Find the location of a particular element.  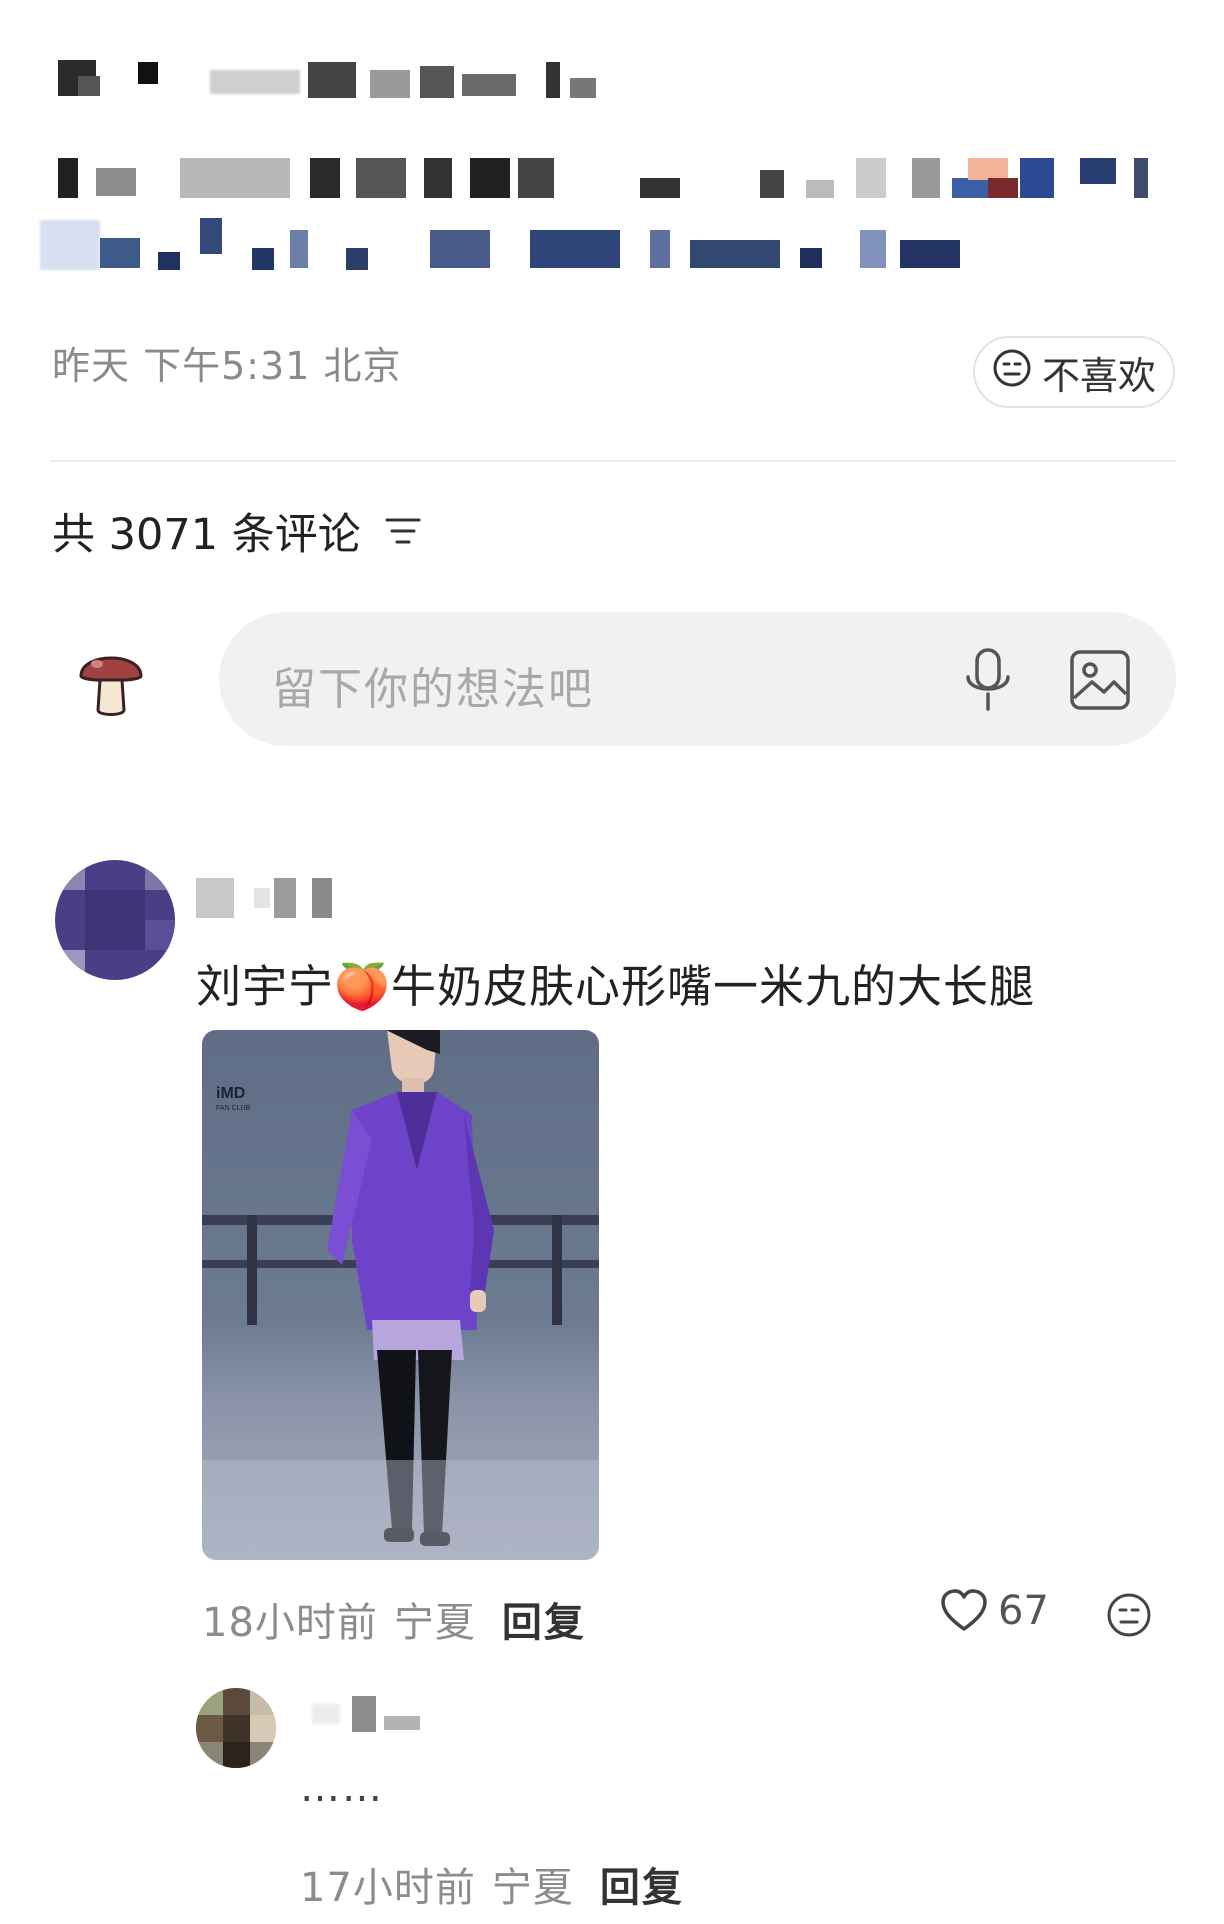

reply-meta-row: 17小时前 宁夏 回复 is located at coordinates (492, 1884).